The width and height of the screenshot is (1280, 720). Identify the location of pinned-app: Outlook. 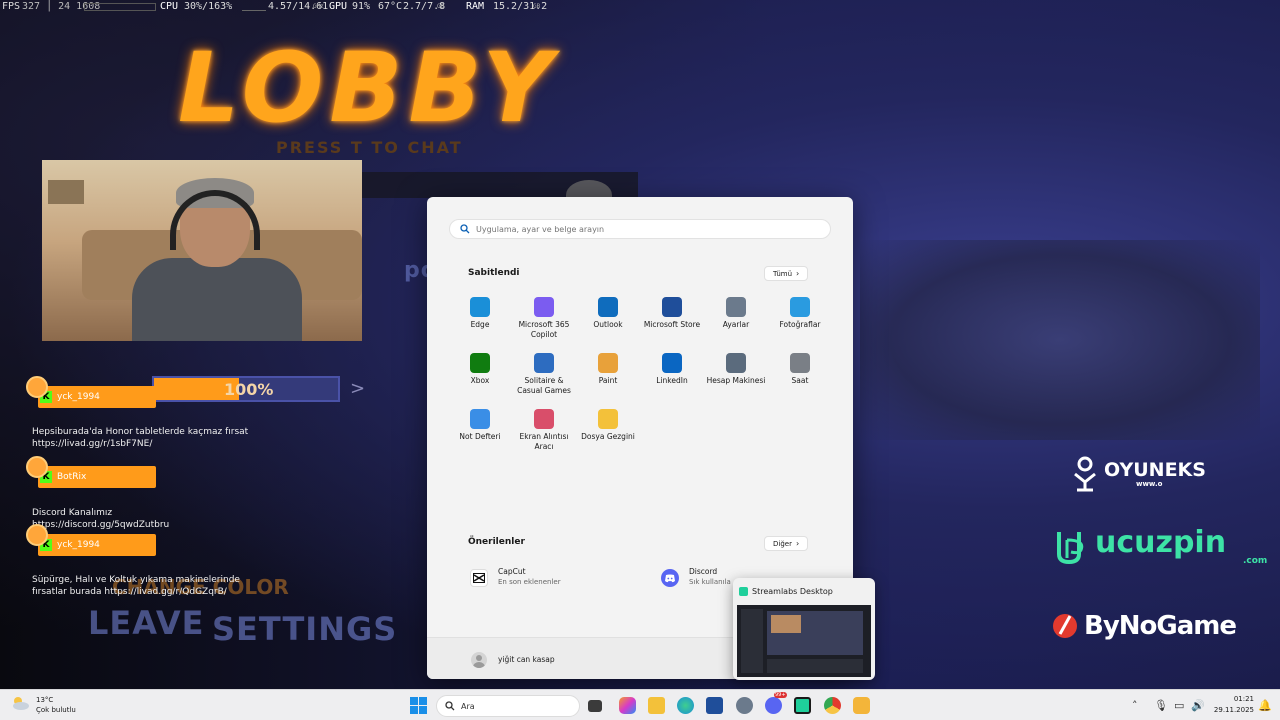
(608, 313).